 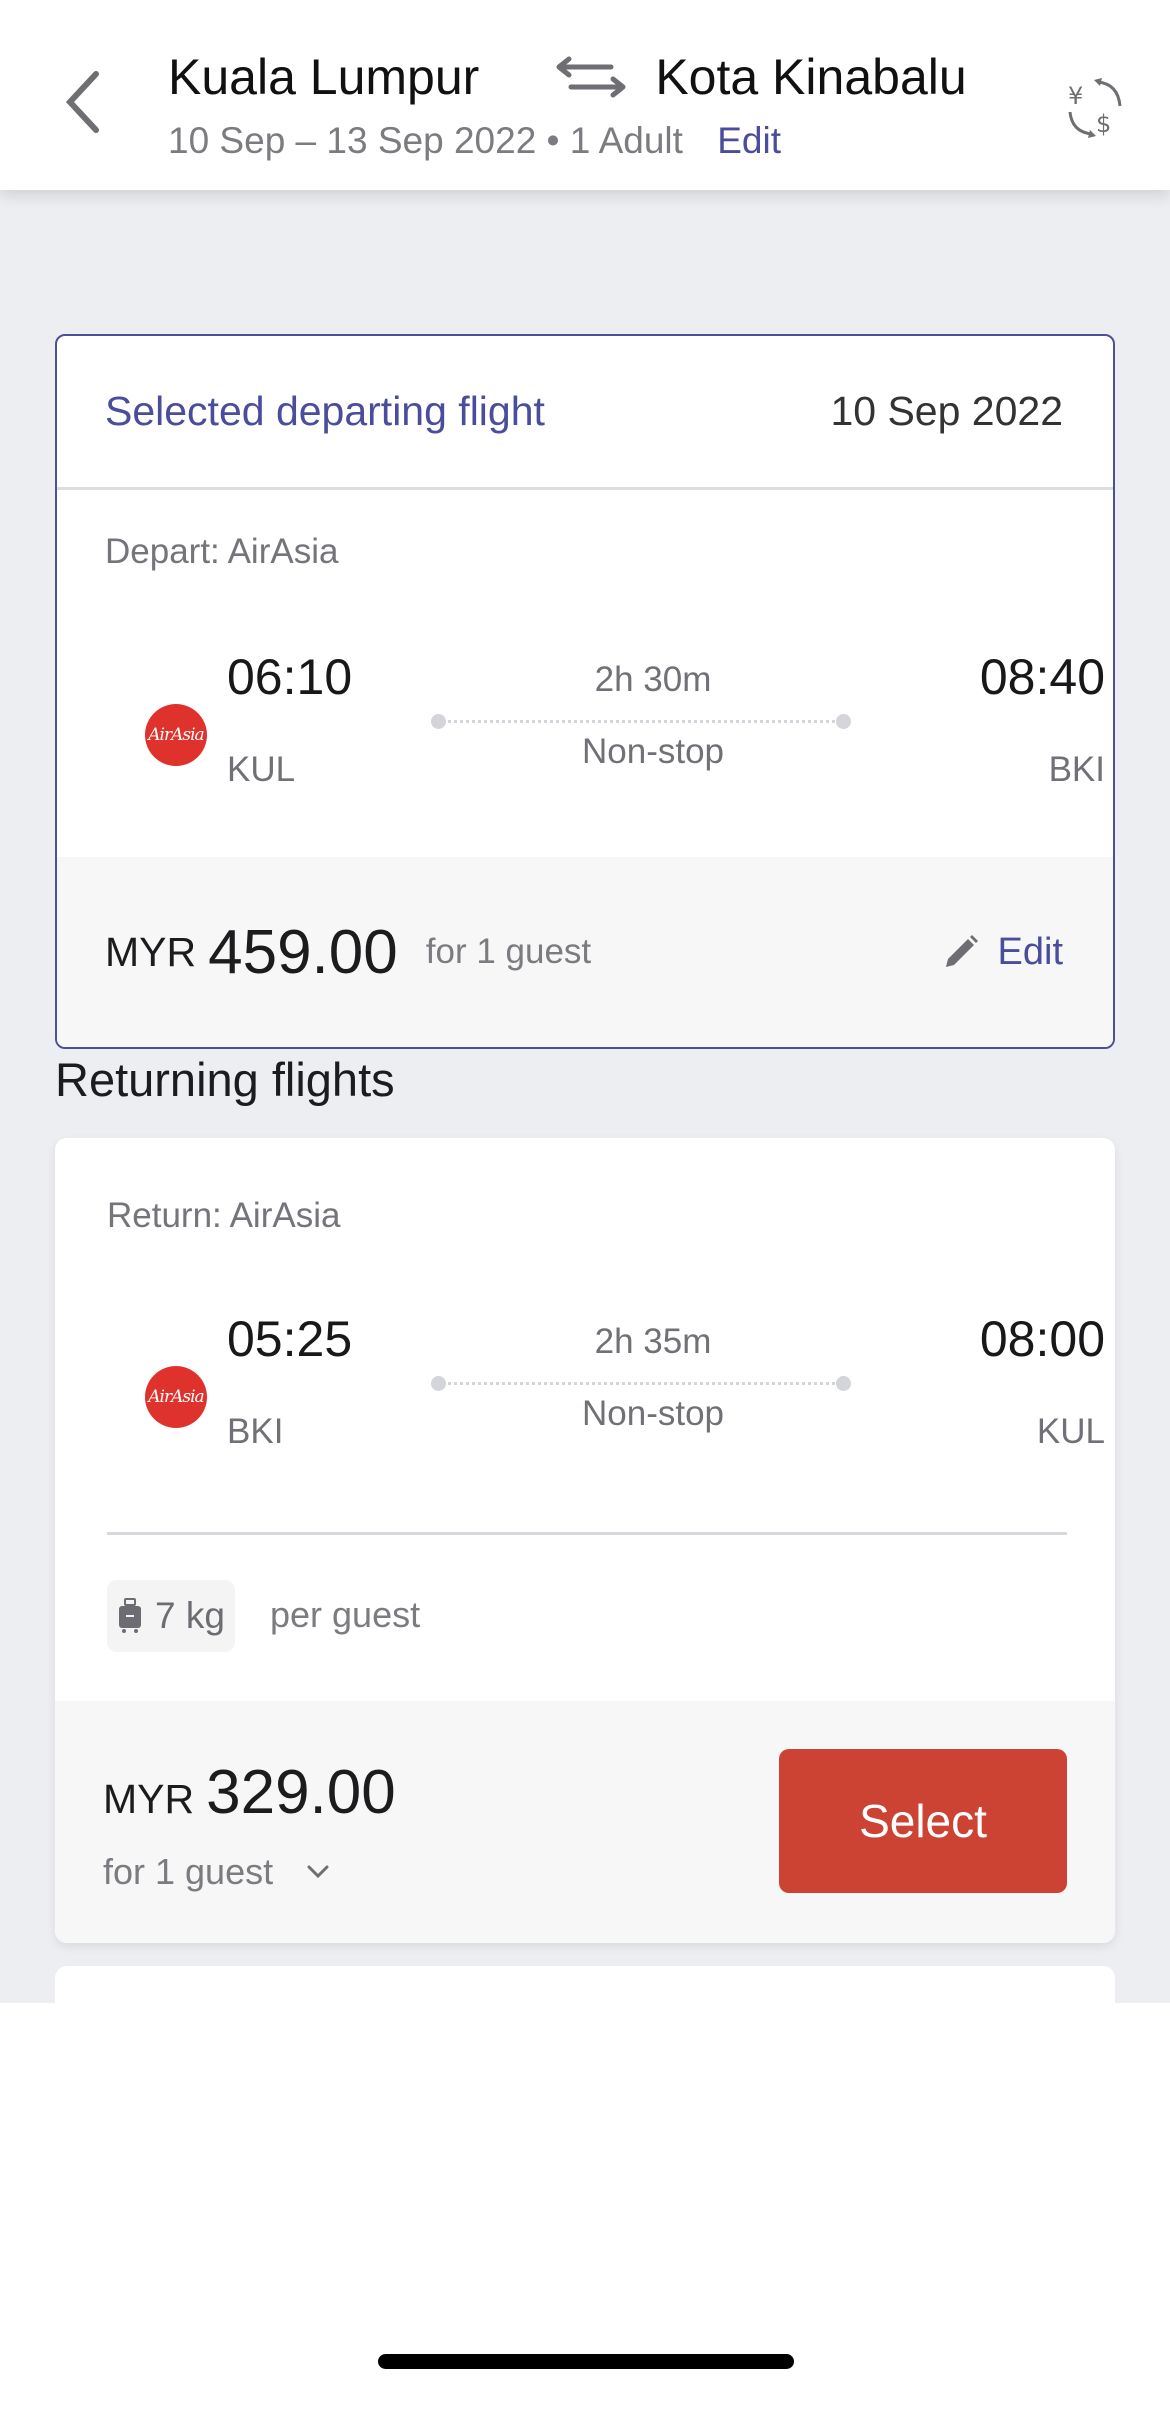 What do you see at coordinates (261, 769) in the screenshot?
I see `departure-airport: KUL` at bounding box center [261, 769].